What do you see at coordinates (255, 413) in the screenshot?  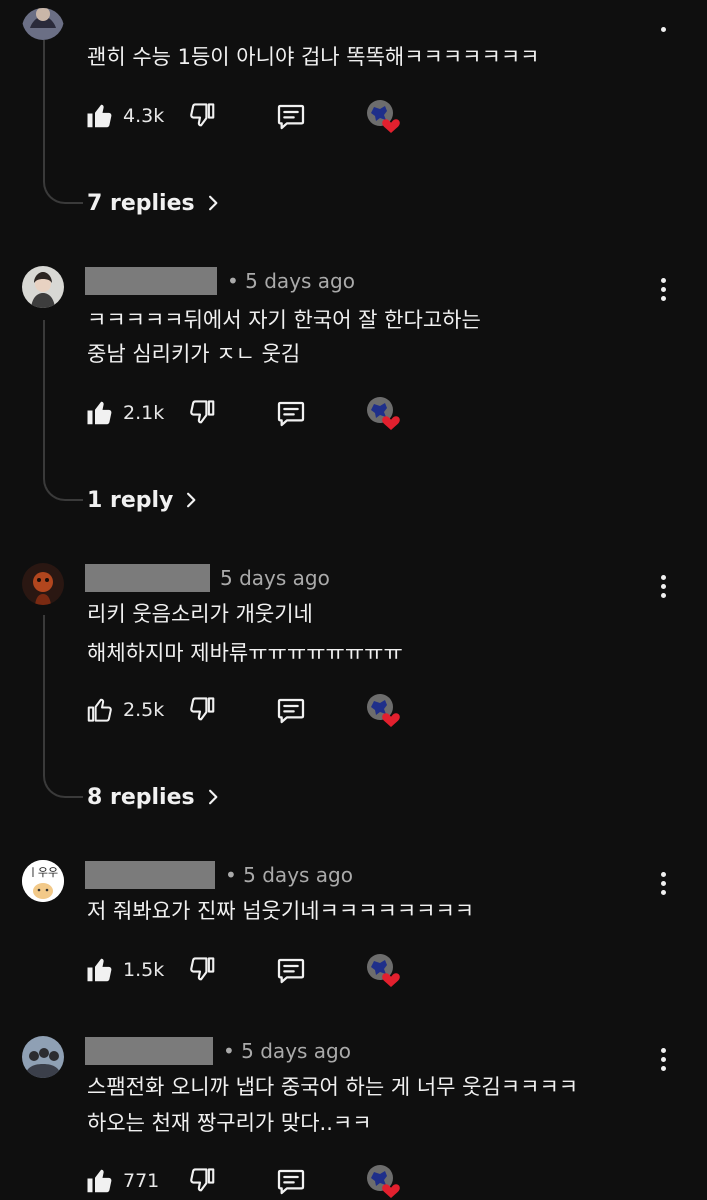 I see `comment-actions: 2.1k` at bounding box center [255, 413].